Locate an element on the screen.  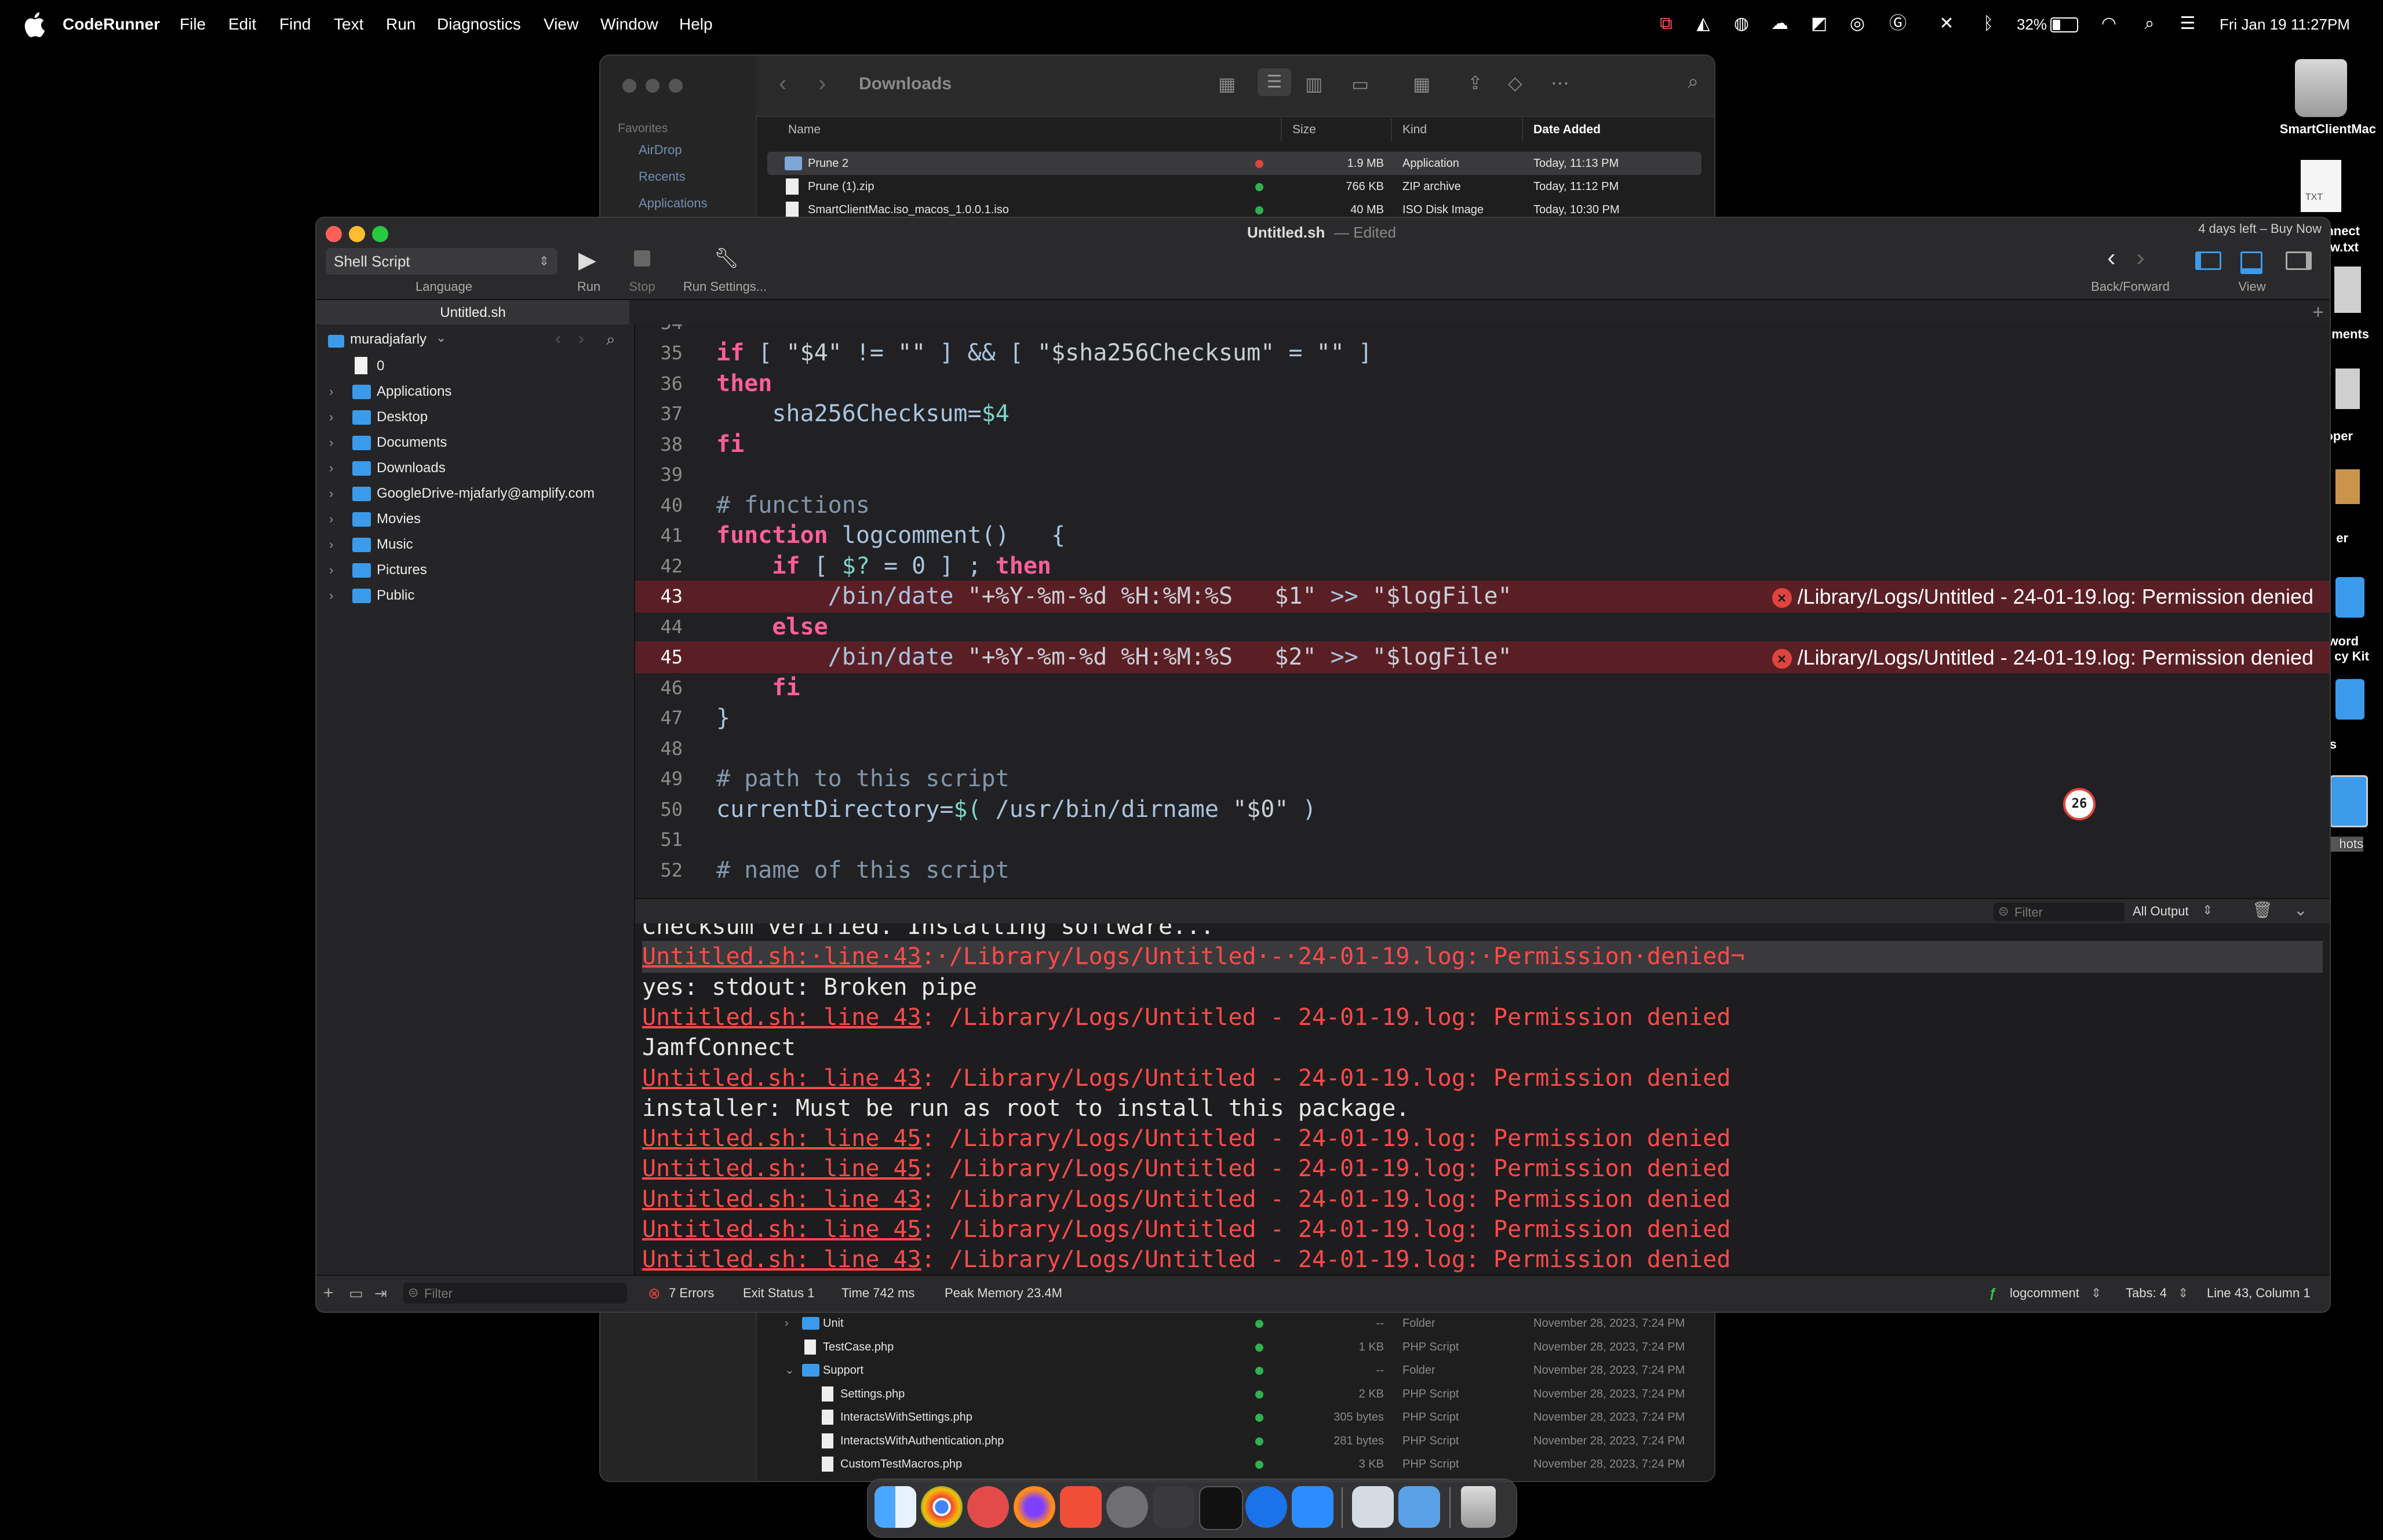
preview-icon is located at coordinates (1419, 1507).